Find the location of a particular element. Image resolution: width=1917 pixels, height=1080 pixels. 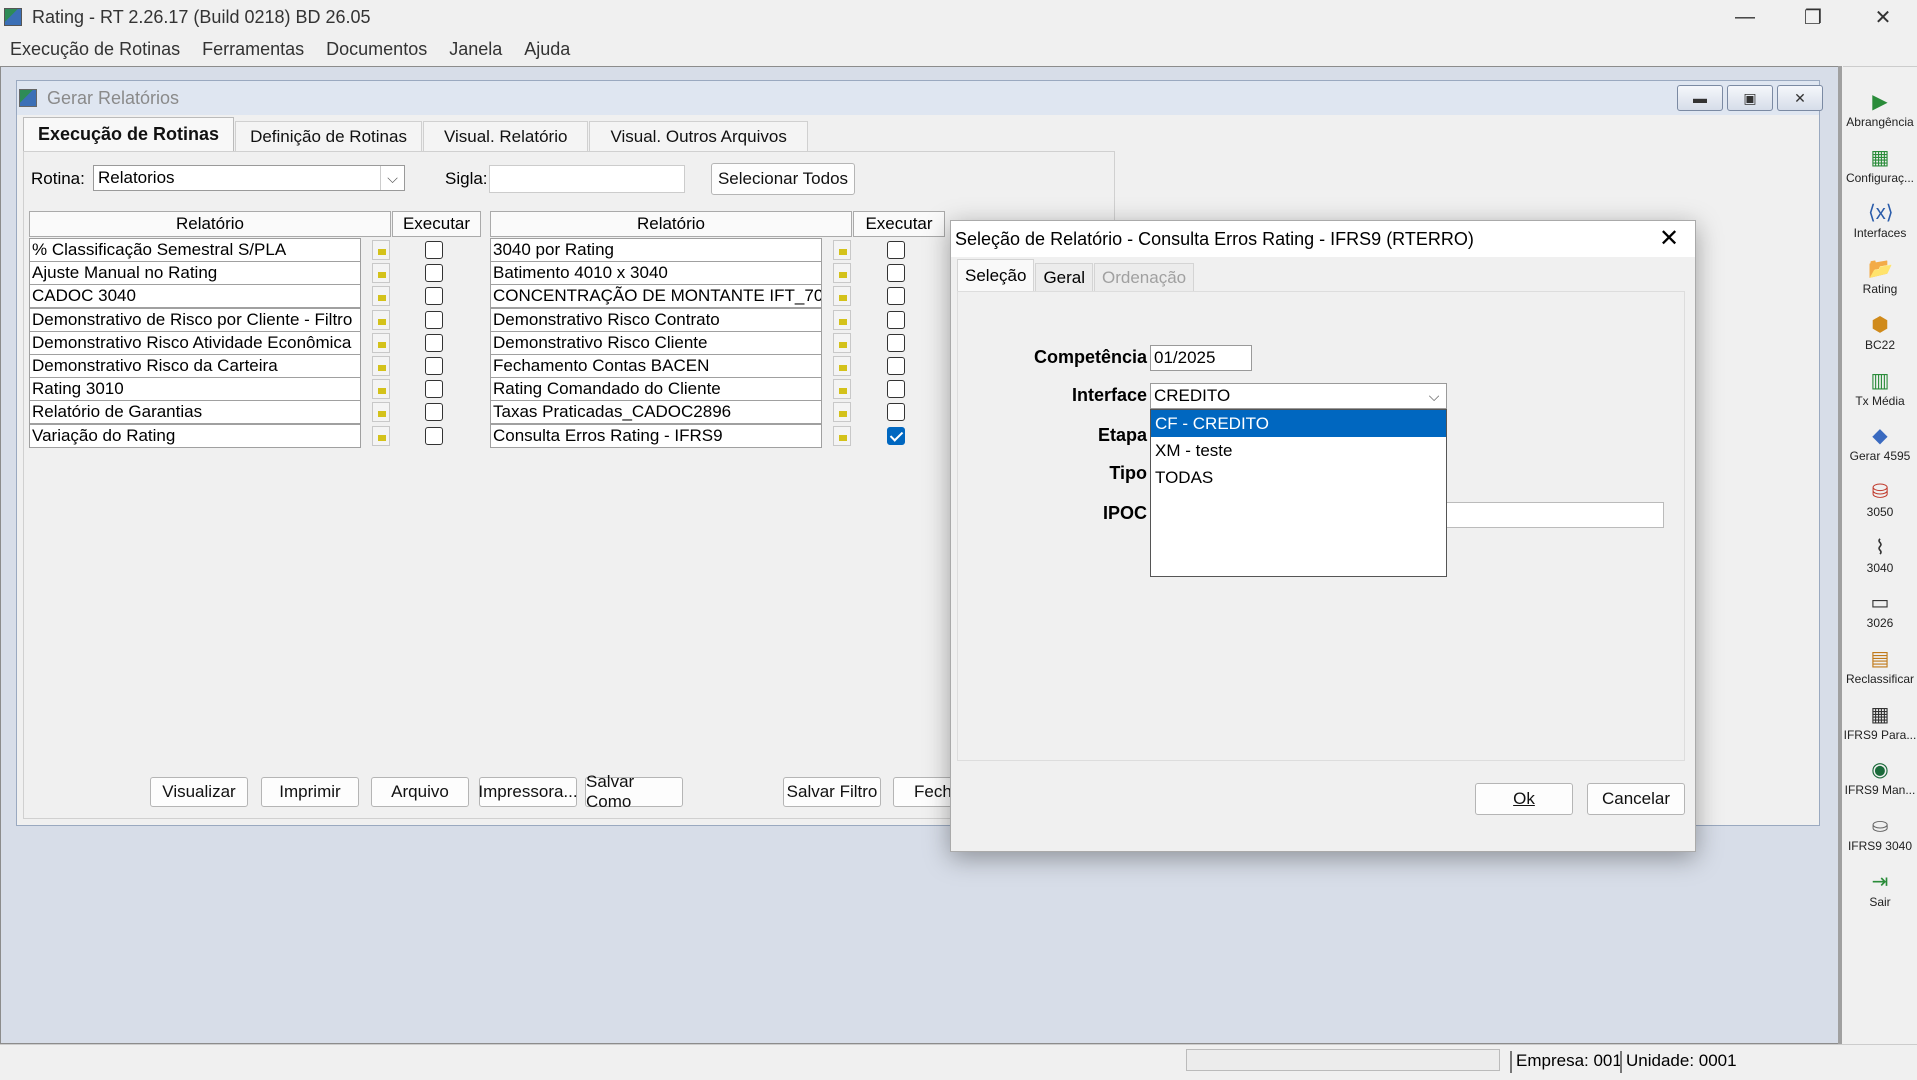

report-name-cell: Variação do Rating is located at coordinates (195, 435).